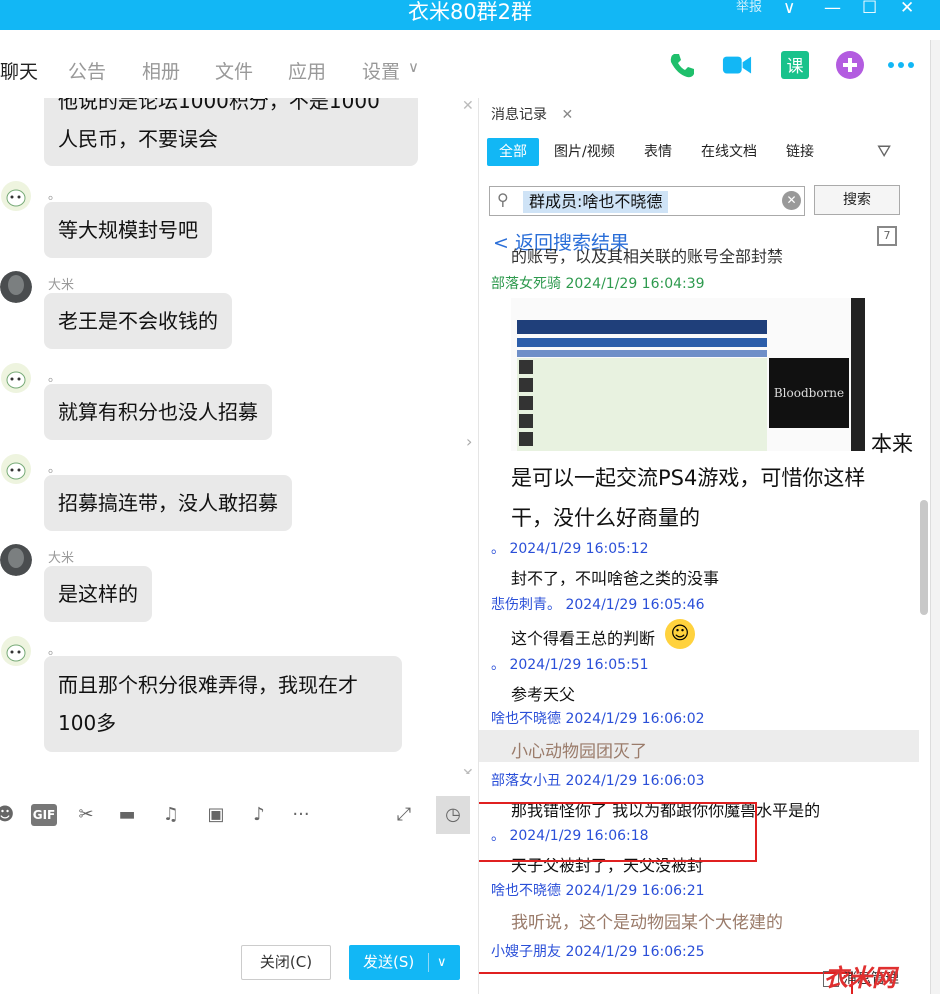  What do you see at coordinates (259, 815) in the screenshot?
I see `bell-icon: ♪` at bounding box center [259, 815].